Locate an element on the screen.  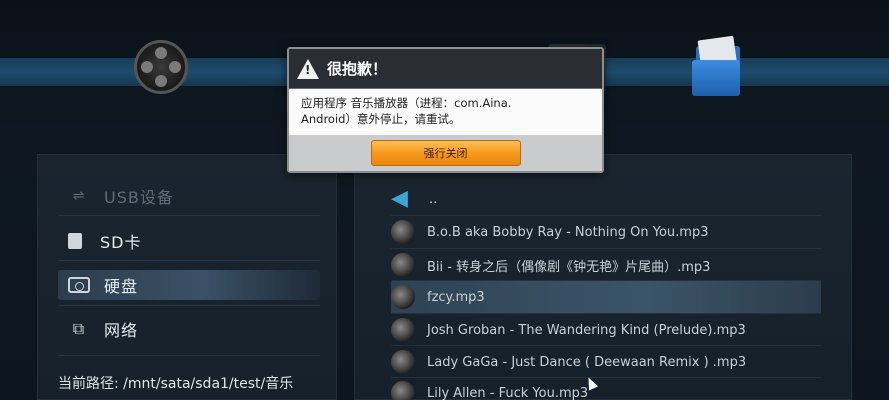
warning-icon: ! is located at coordinates (308, 68).